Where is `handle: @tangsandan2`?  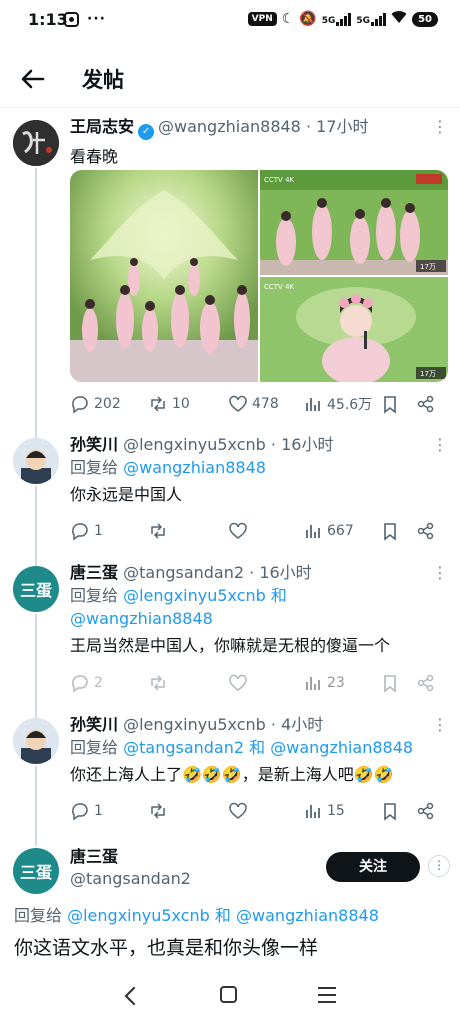 handle: @tangsandan2 is located at coordinates (183, 572).